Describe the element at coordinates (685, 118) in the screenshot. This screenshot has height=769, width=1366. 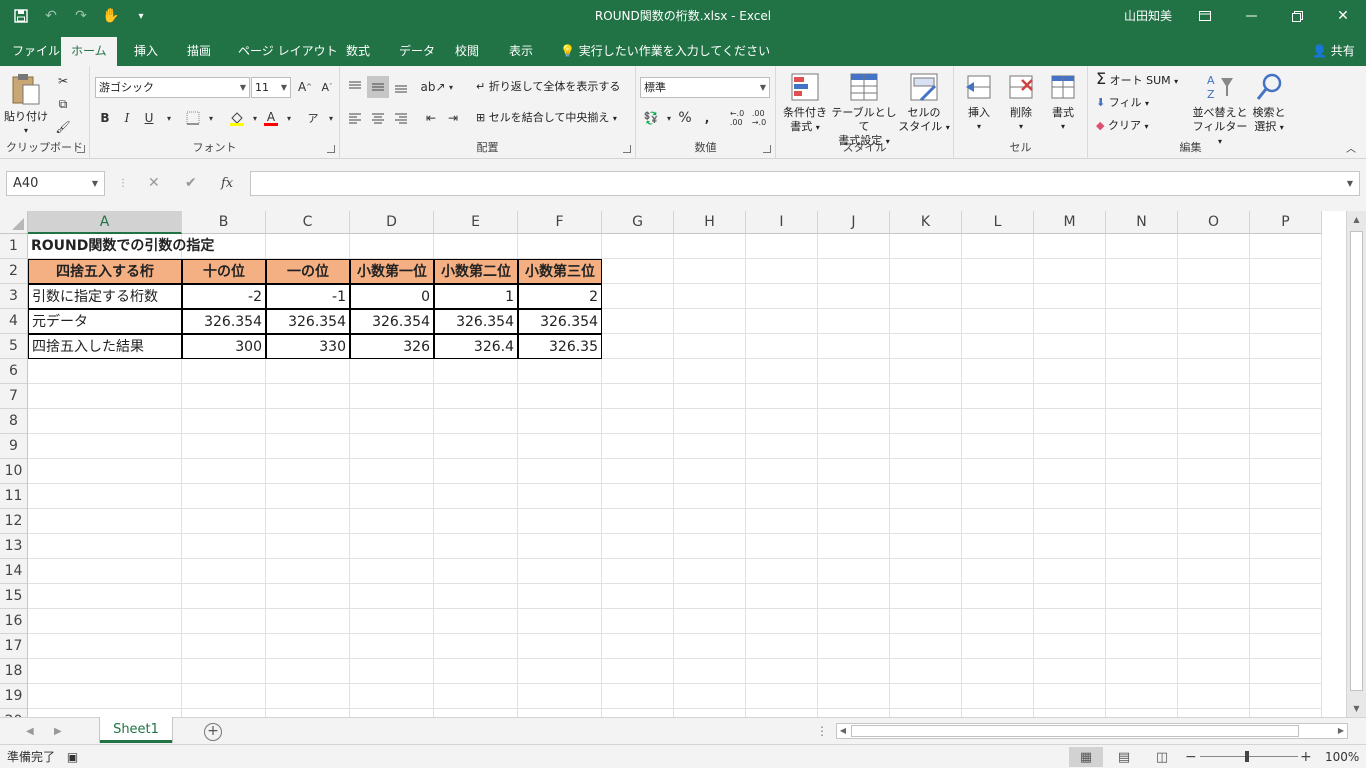
I see `percent-button: %` at that location.